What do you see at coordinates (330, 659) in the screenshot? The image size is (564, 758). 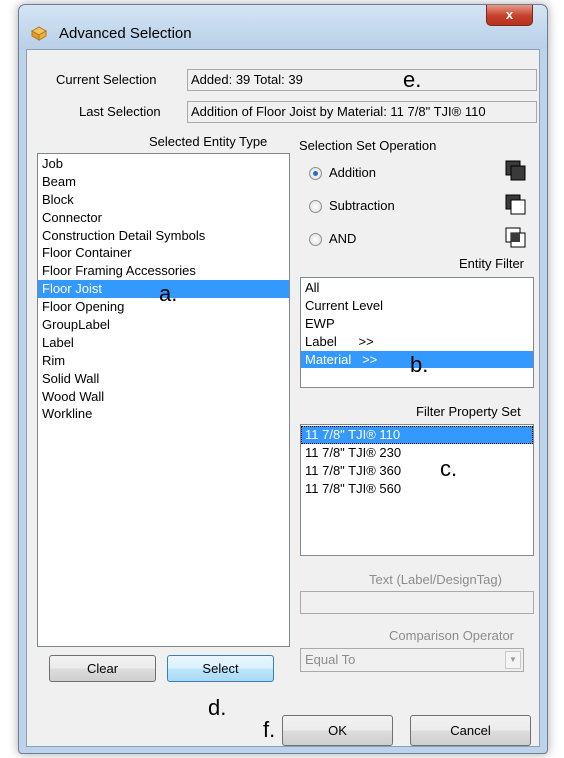 I see `comparison-operator-value: Equal To` at bounding box center [330, 659].